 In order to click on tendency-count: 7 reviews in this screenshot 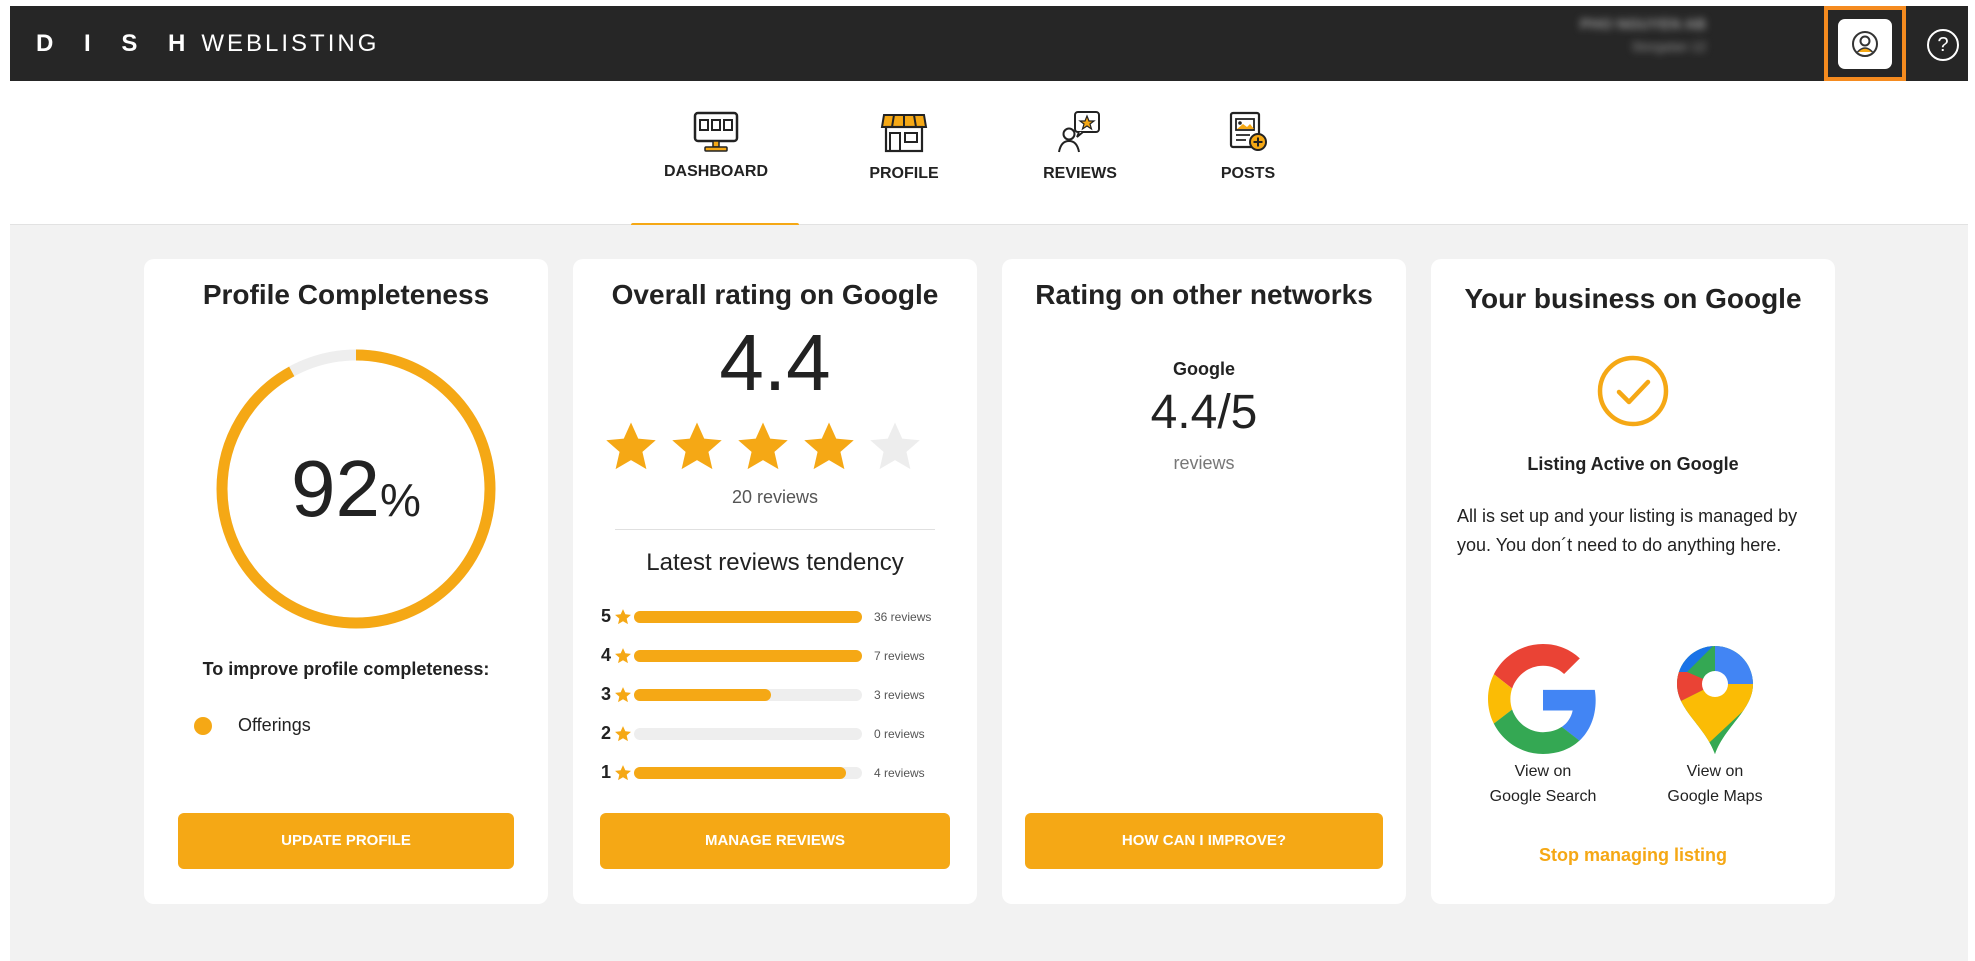, I will do `click(899, 655)`.